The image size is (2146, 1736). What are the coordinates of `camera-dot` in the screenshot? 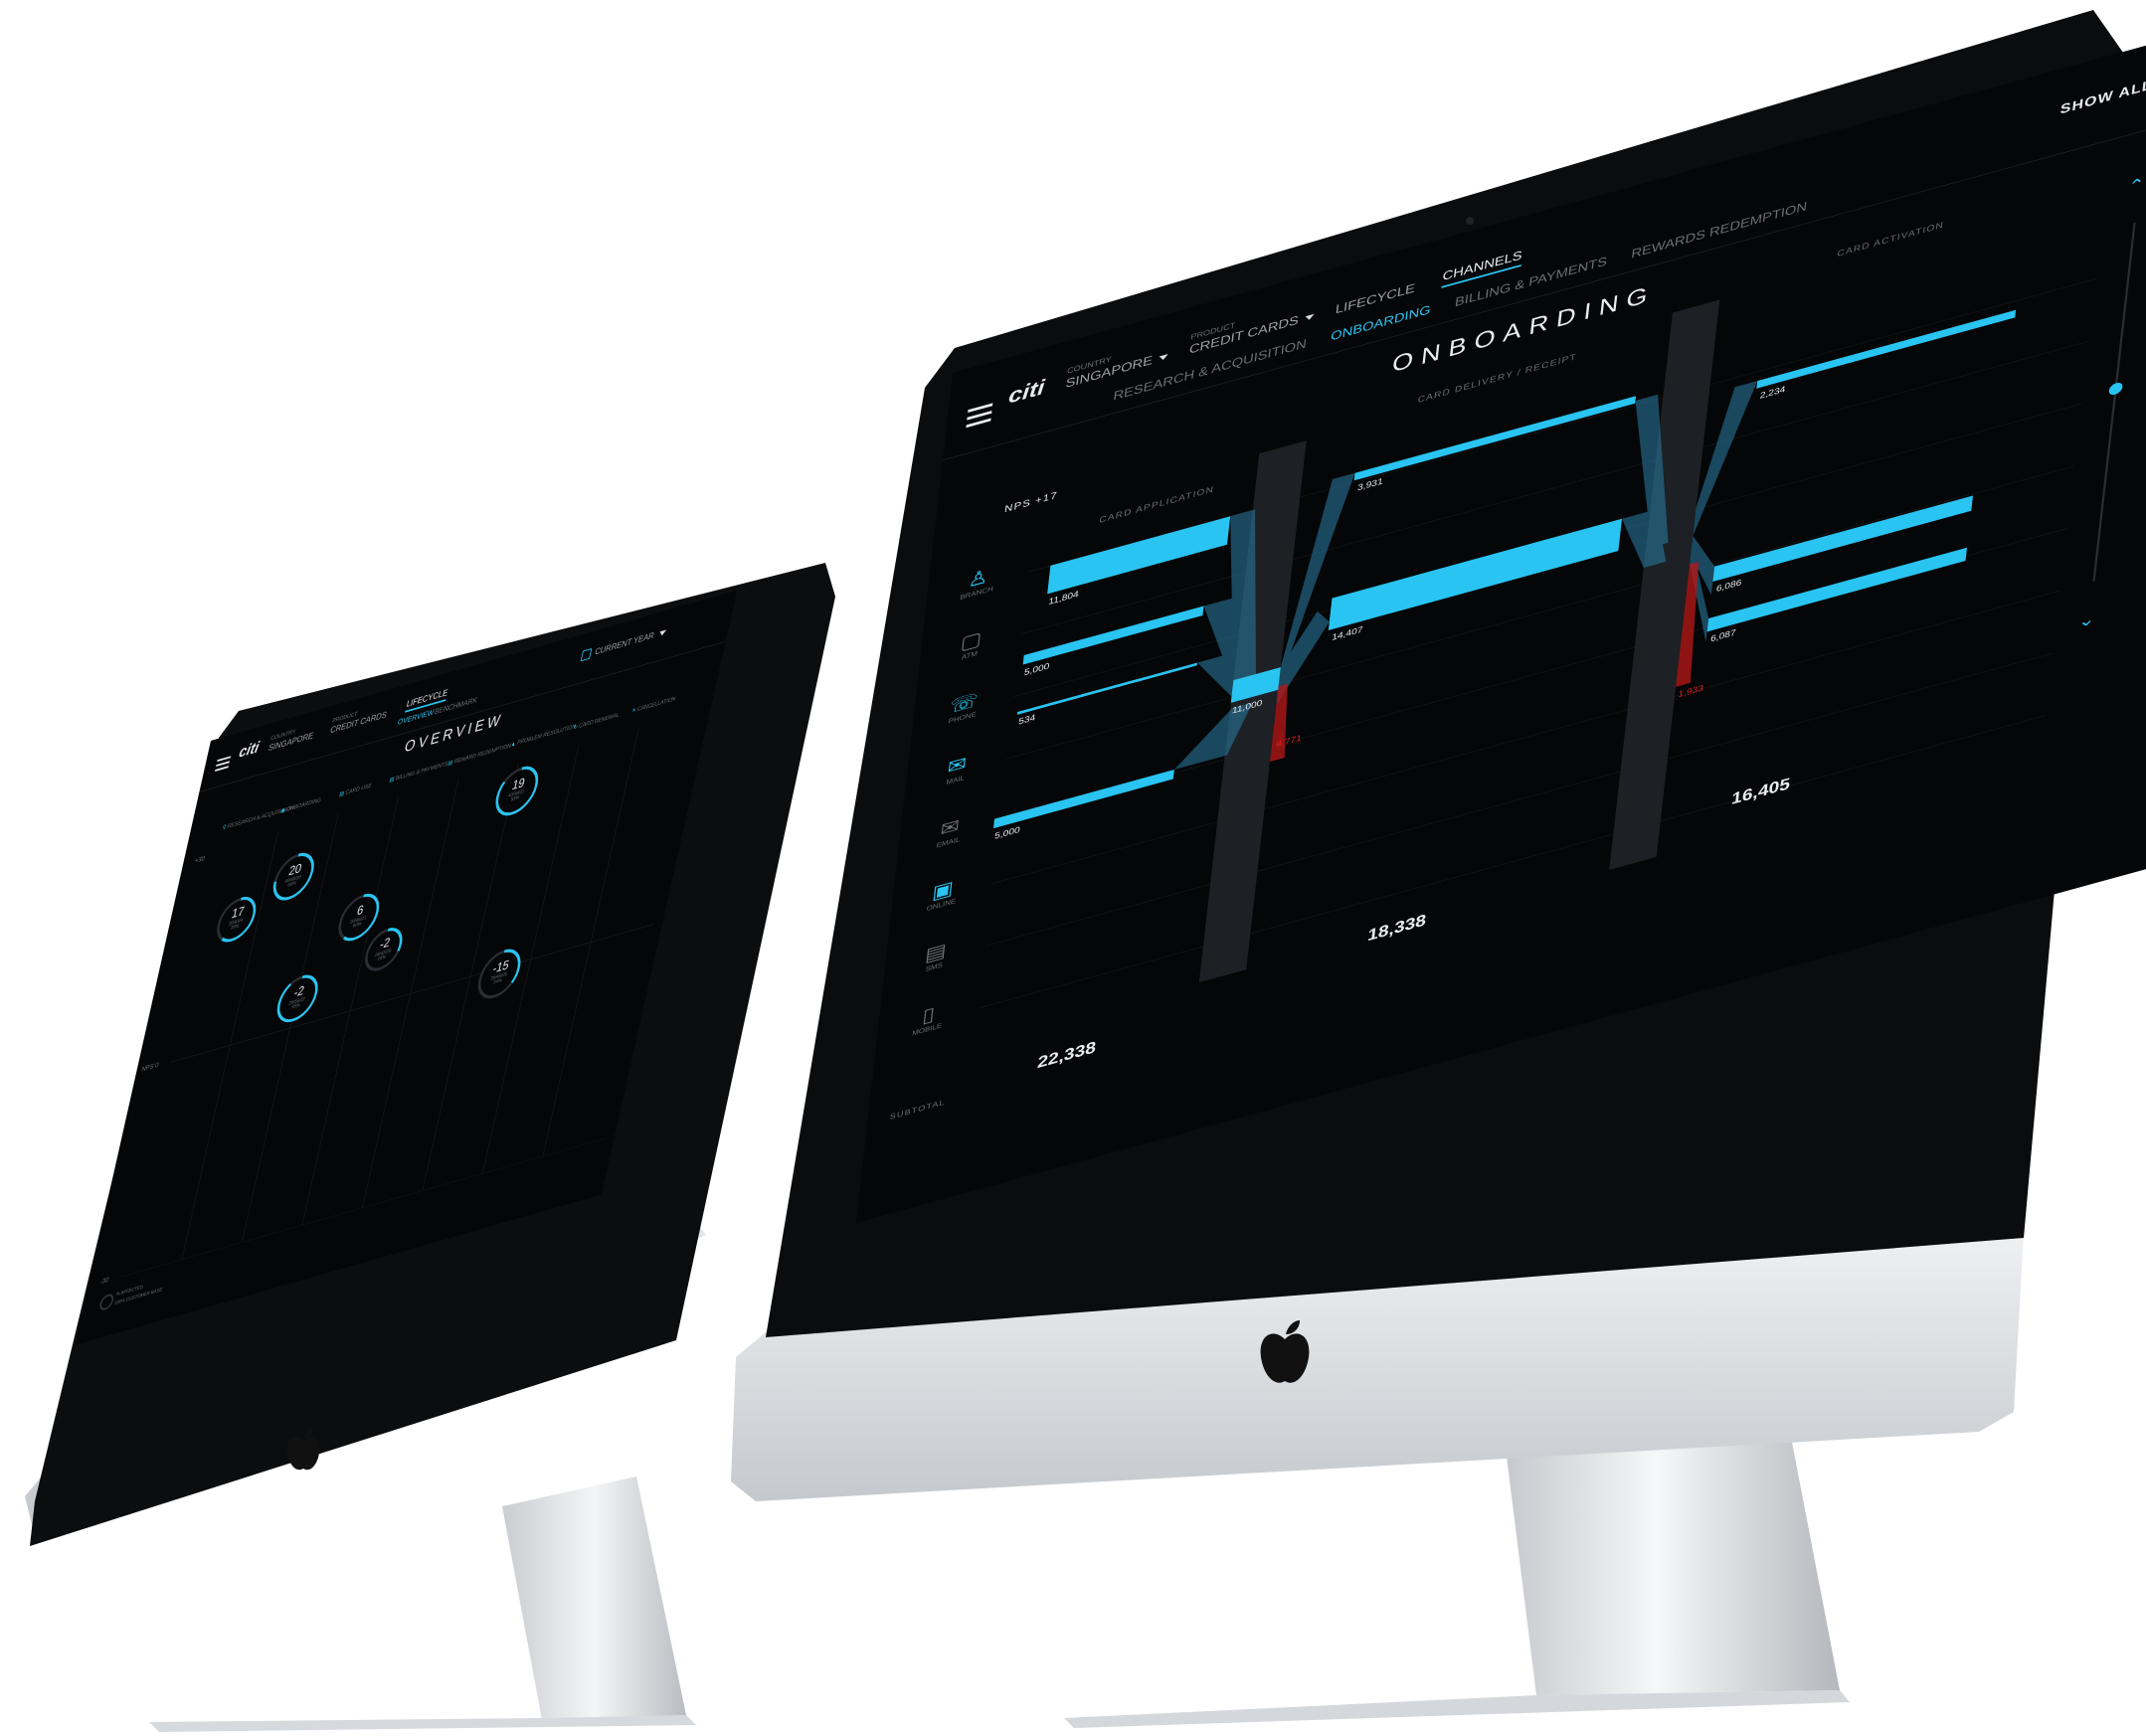 It's located at (1470, 221).